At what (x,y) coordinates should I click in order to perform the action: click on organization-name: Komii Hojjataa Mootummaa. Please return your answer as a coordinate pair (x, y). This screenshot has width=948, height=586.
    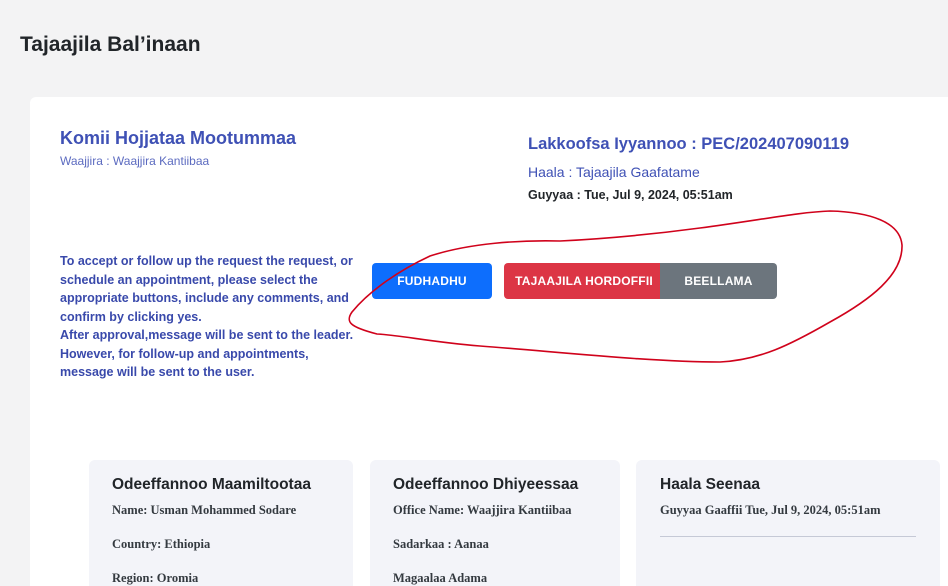
    Looking at the image, I should click on (178, 138).